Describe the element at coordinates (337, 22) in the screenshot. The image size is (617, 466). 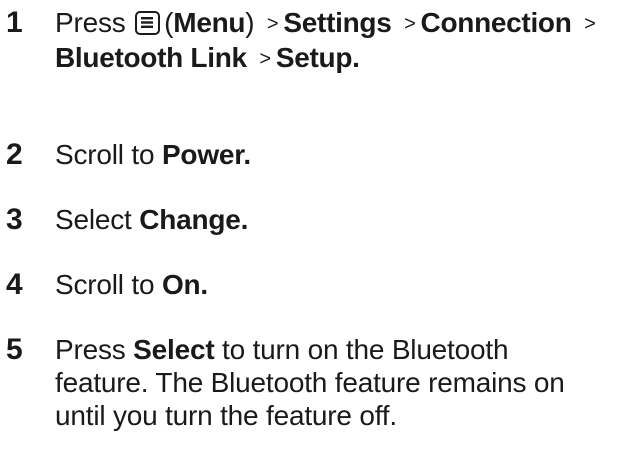
I see `path-settings: Settings` at that location.